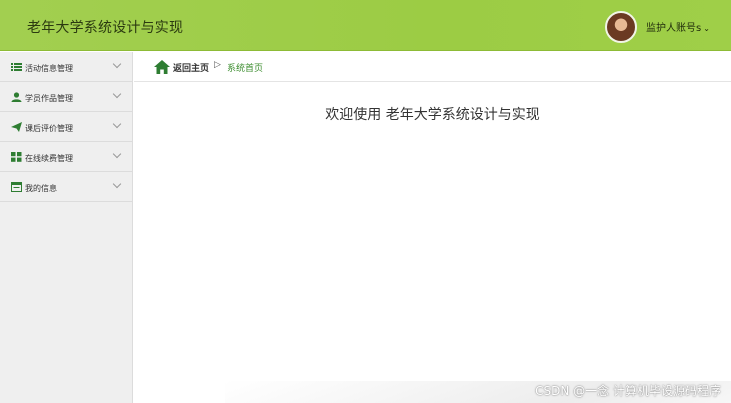  I want to click on sidebar-item-evaluation: 课后评价管理, so click(66, 127).